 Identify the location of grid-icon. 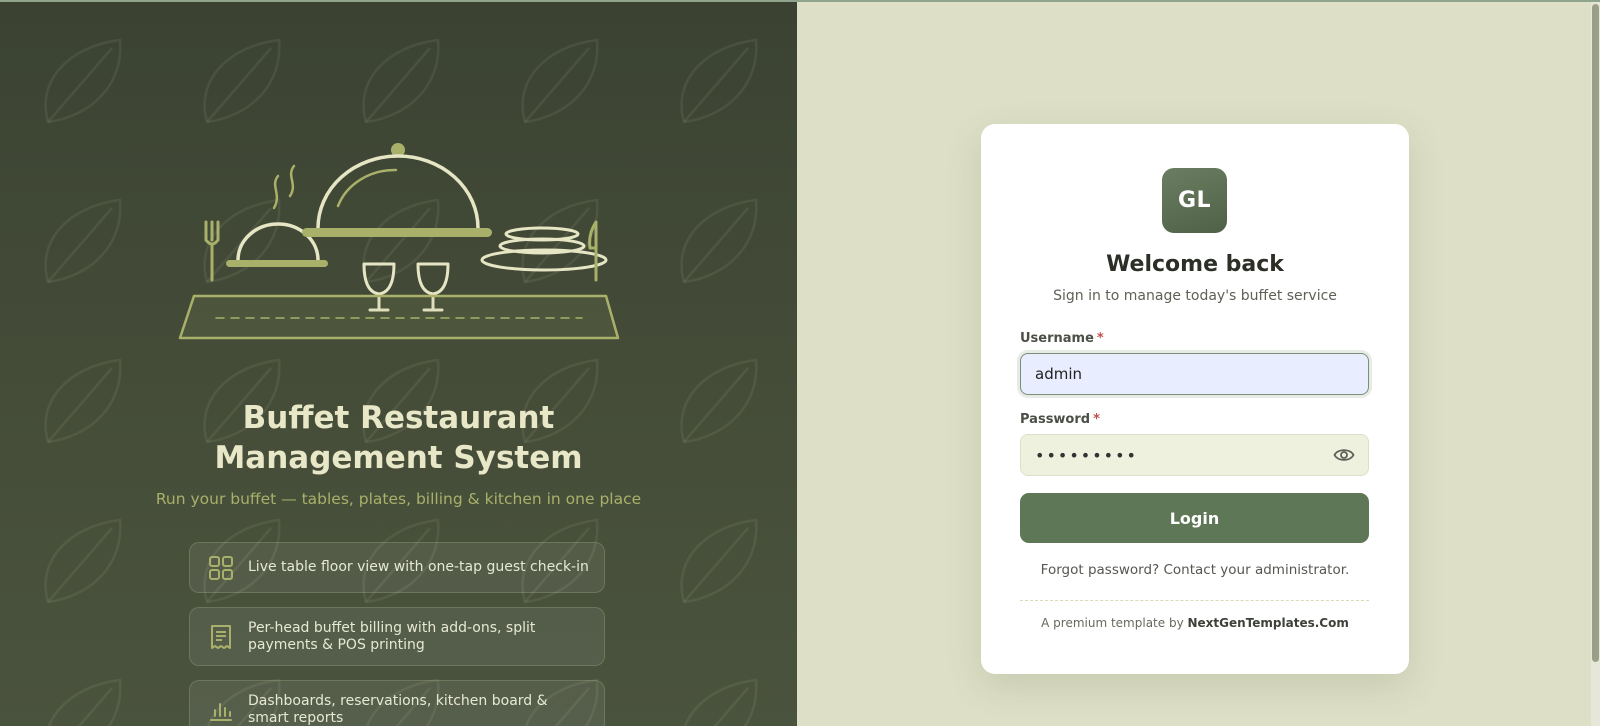
(221, 567).